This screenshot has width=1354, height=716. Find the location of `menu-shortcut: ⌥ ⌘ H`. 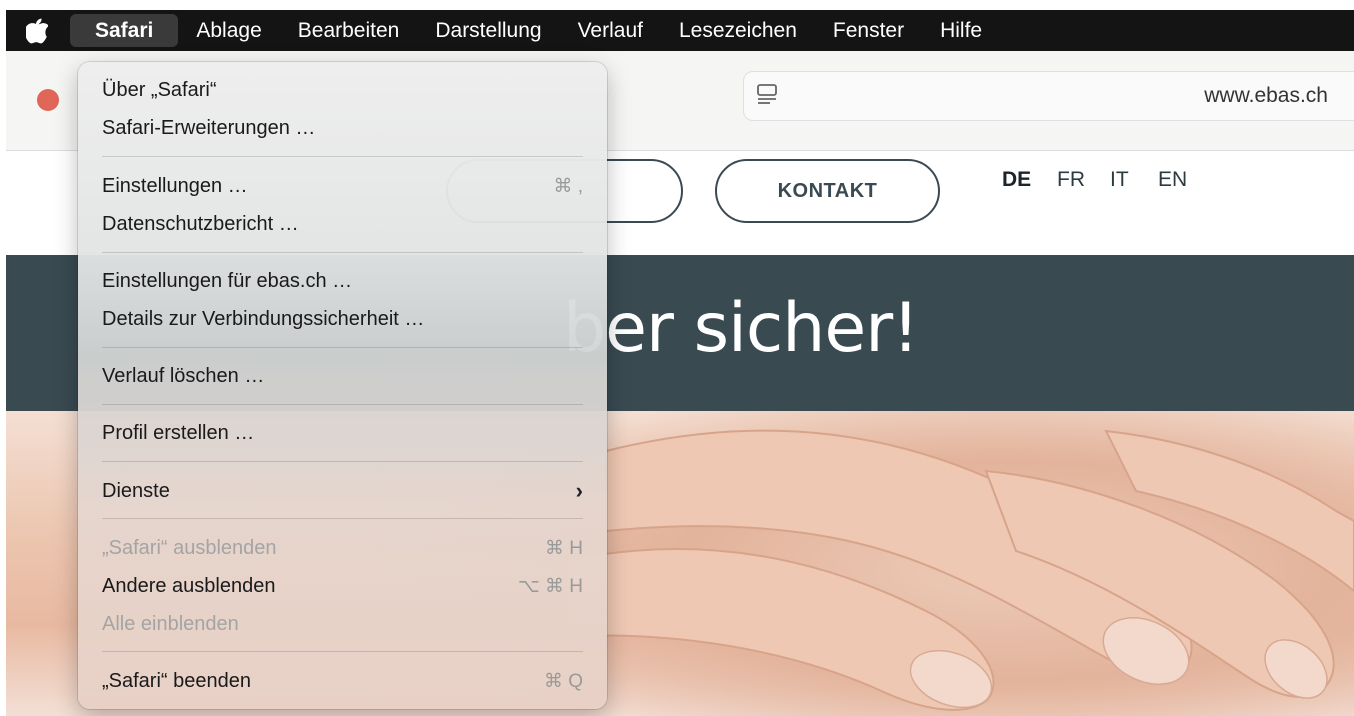

menu-shortcut: ⌥ ⌘ H is located at coordinates (550, 586).